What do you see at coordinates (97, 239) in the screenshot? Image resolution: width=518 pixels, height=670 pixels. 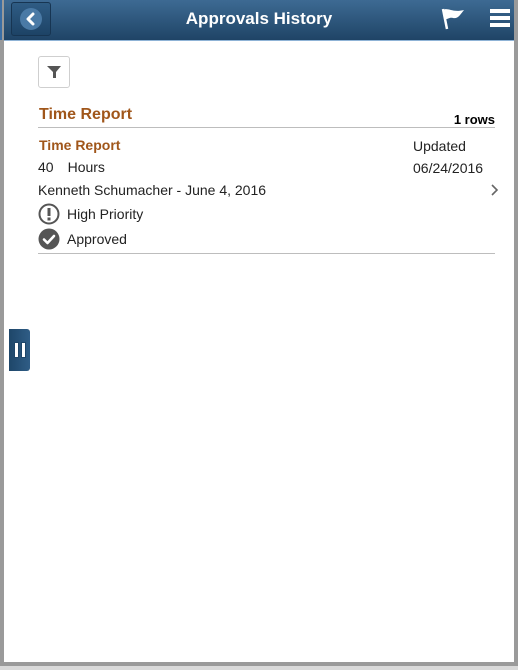 I see `status-label: Approved` at bounding box center [97, 239].